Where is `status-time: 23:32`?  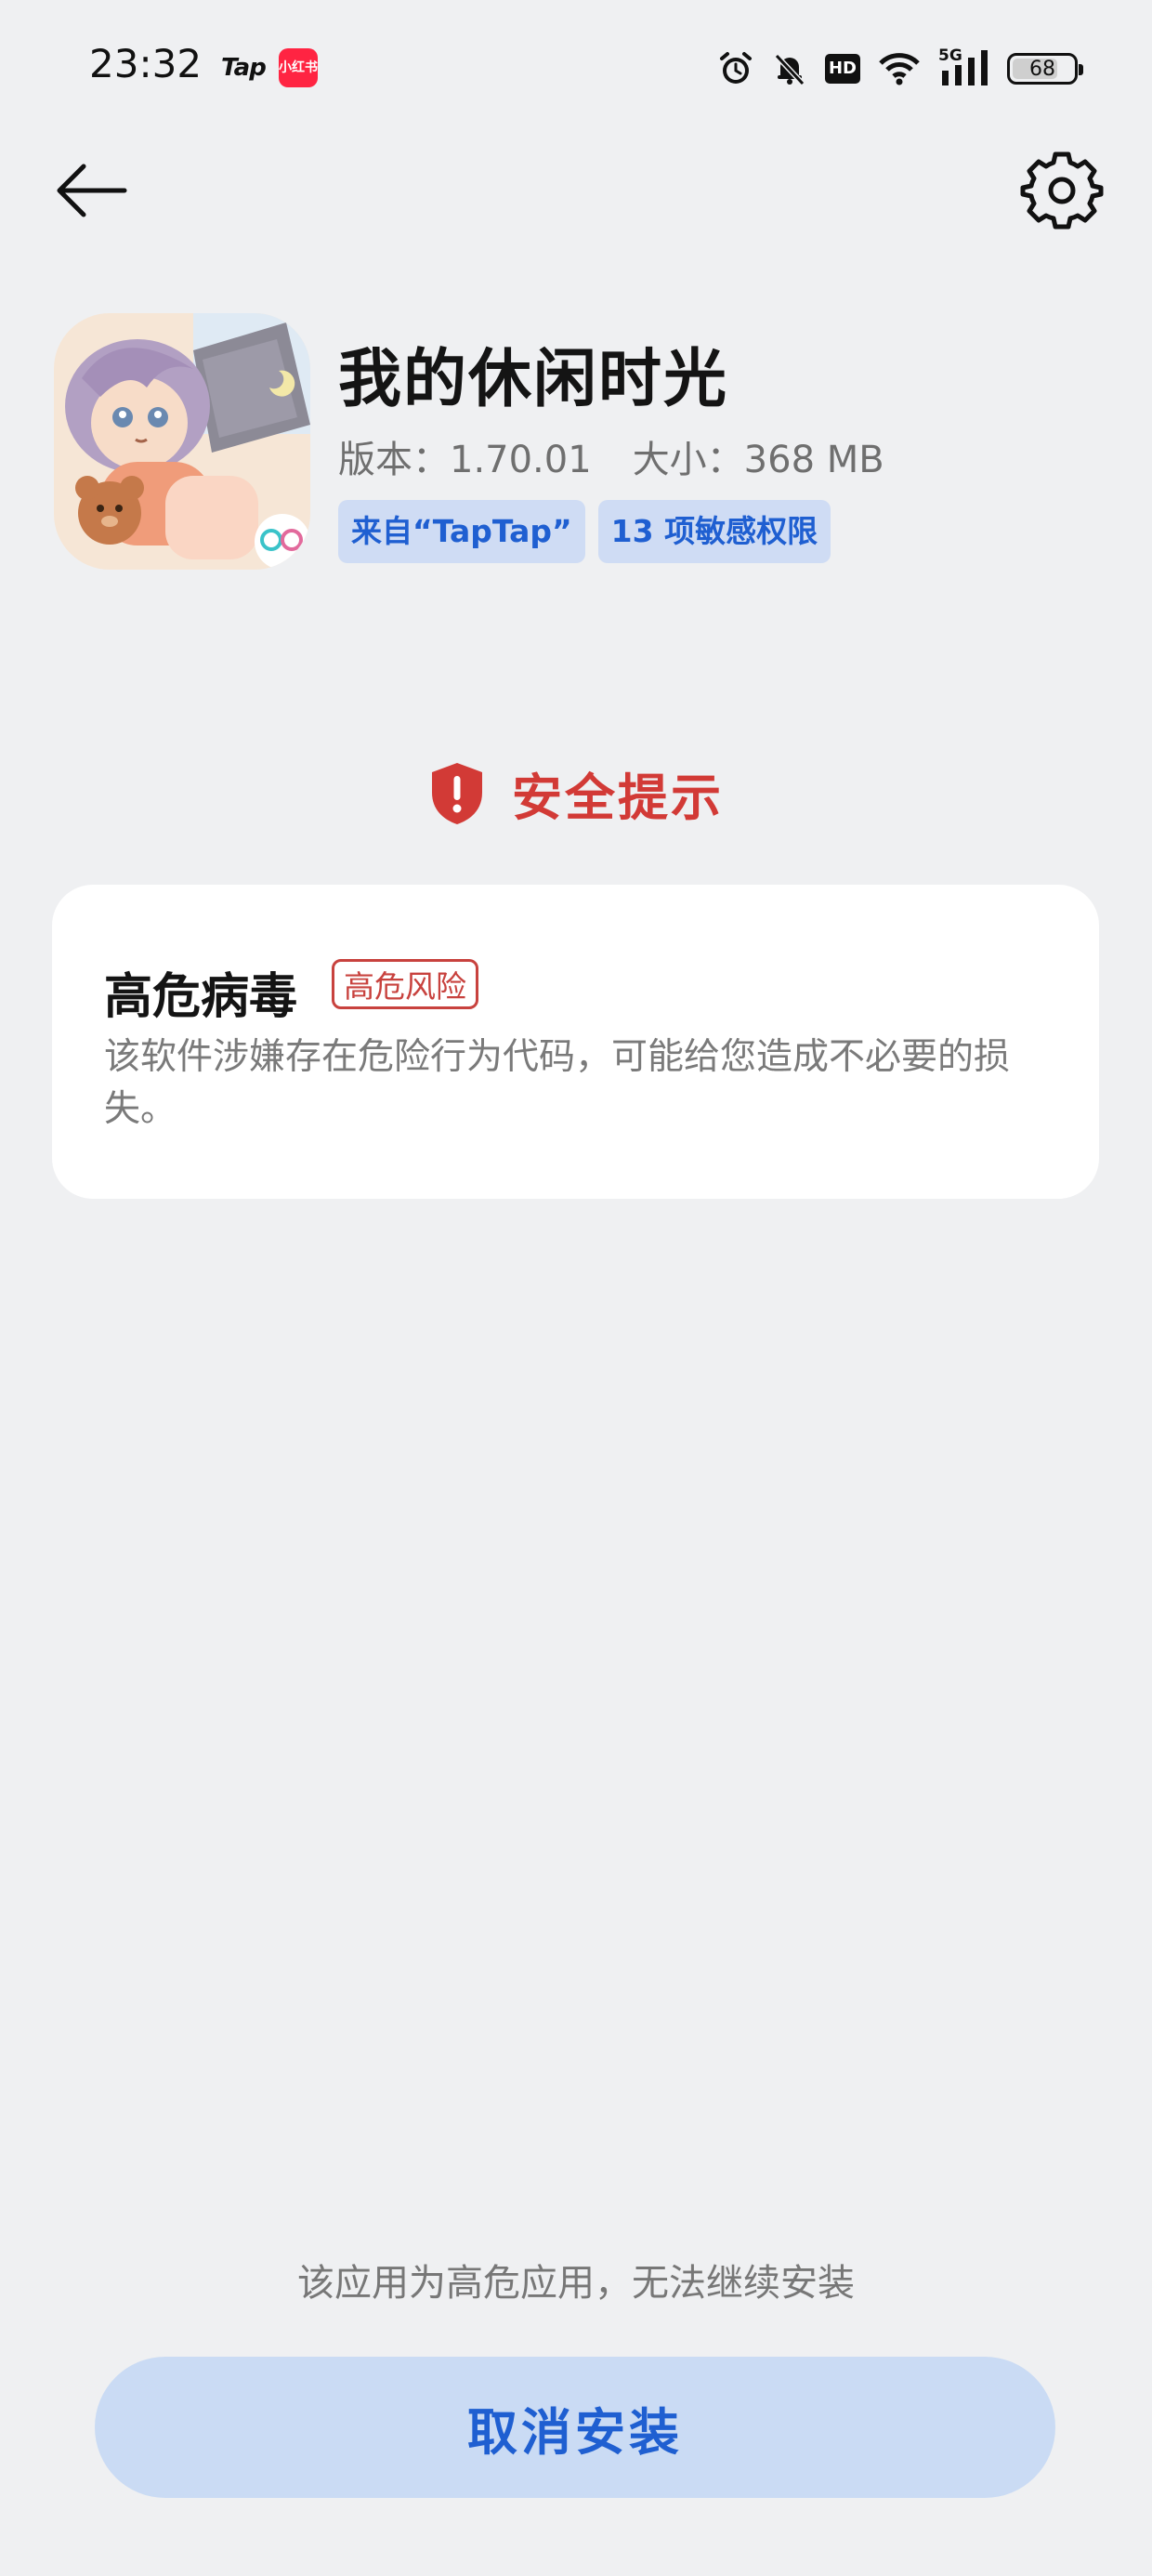 status-time: 23:32 is located at coordinates (146, 63).